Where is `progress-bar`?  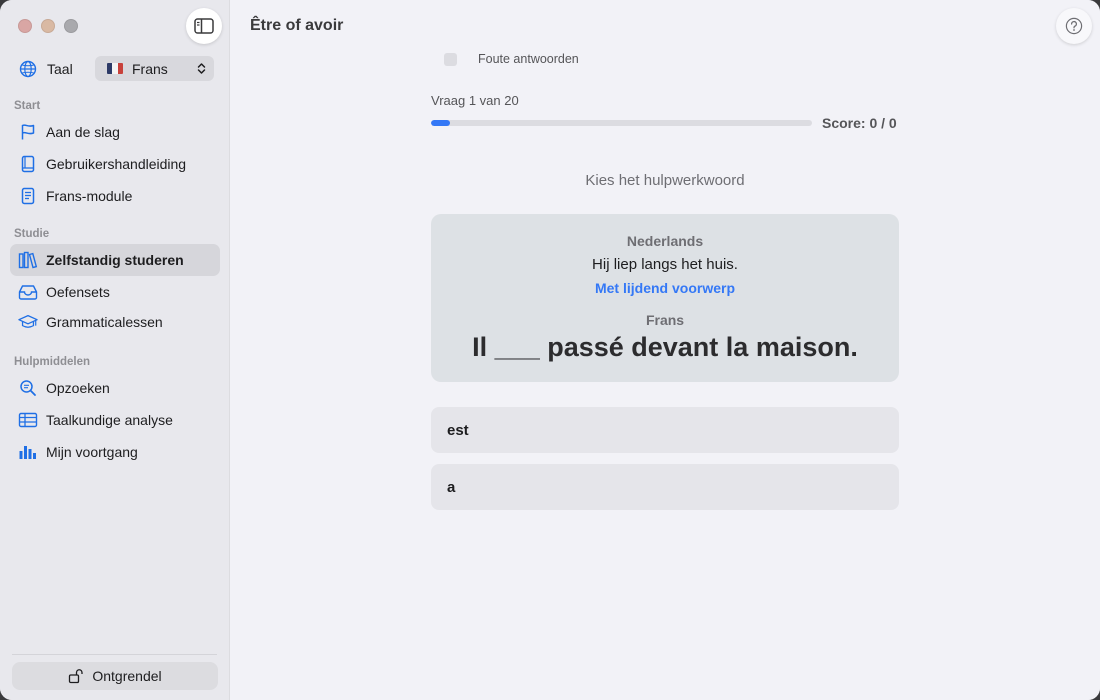 progress-bar is located at coordinates (621, 123).